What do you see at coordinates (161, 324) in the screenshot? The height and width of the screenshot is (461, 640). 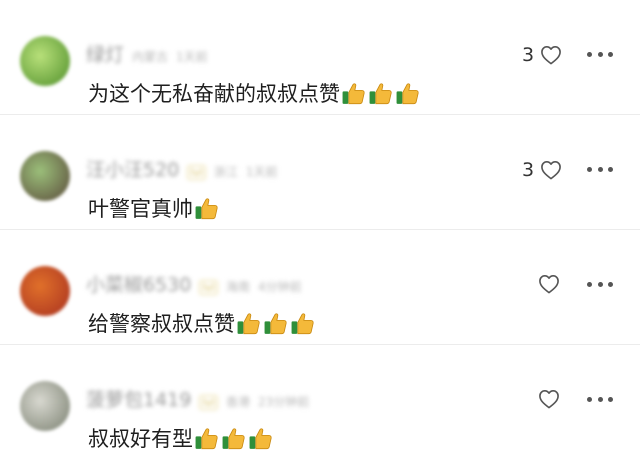 I see `comment-body: 给警察叔叔点赞` at bounding box center [161, 324].